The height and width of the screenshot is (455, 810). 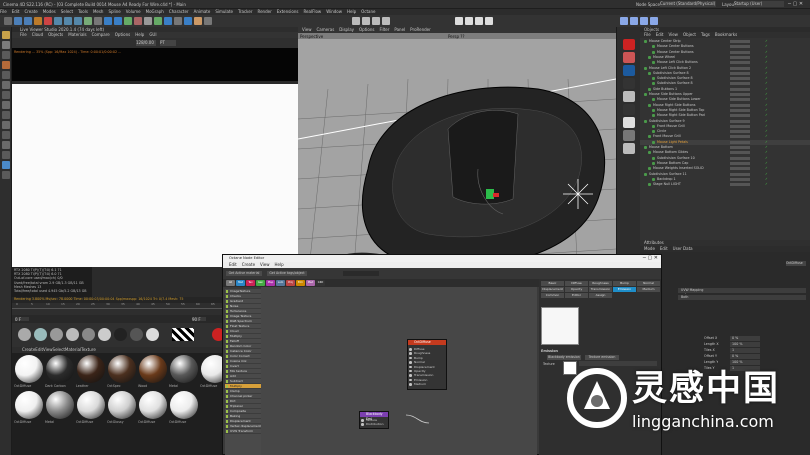 What do you see at coordinates (146, 43) in the screenshot?
I see `zoom-field: 128/0.00` at bounding box center [146, 43].